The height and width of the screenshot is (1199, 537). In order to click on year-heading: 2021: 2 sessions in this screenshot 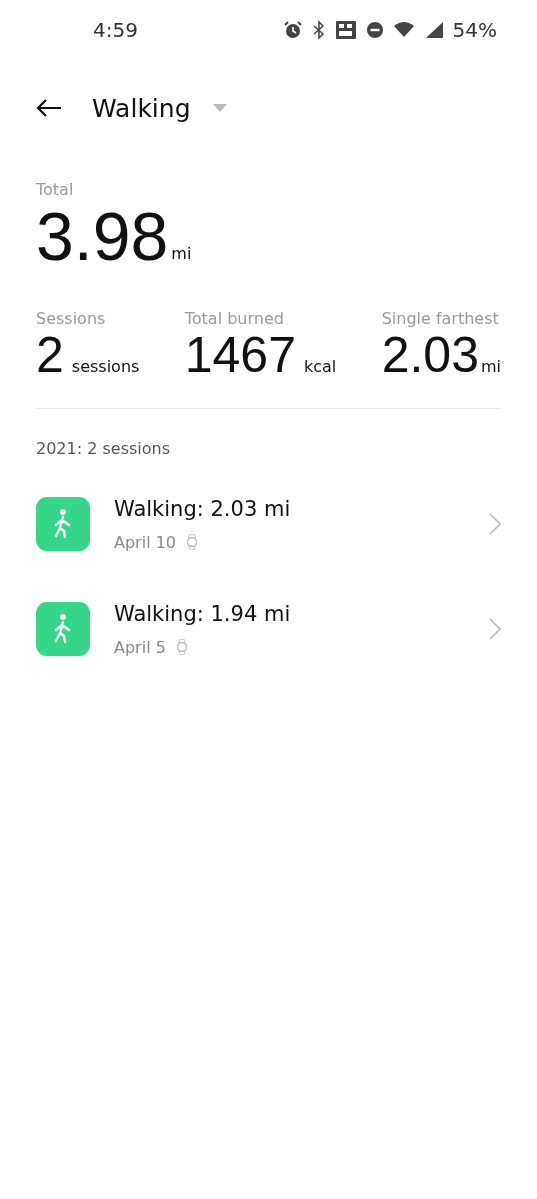, I will do `click(103, 448)`.